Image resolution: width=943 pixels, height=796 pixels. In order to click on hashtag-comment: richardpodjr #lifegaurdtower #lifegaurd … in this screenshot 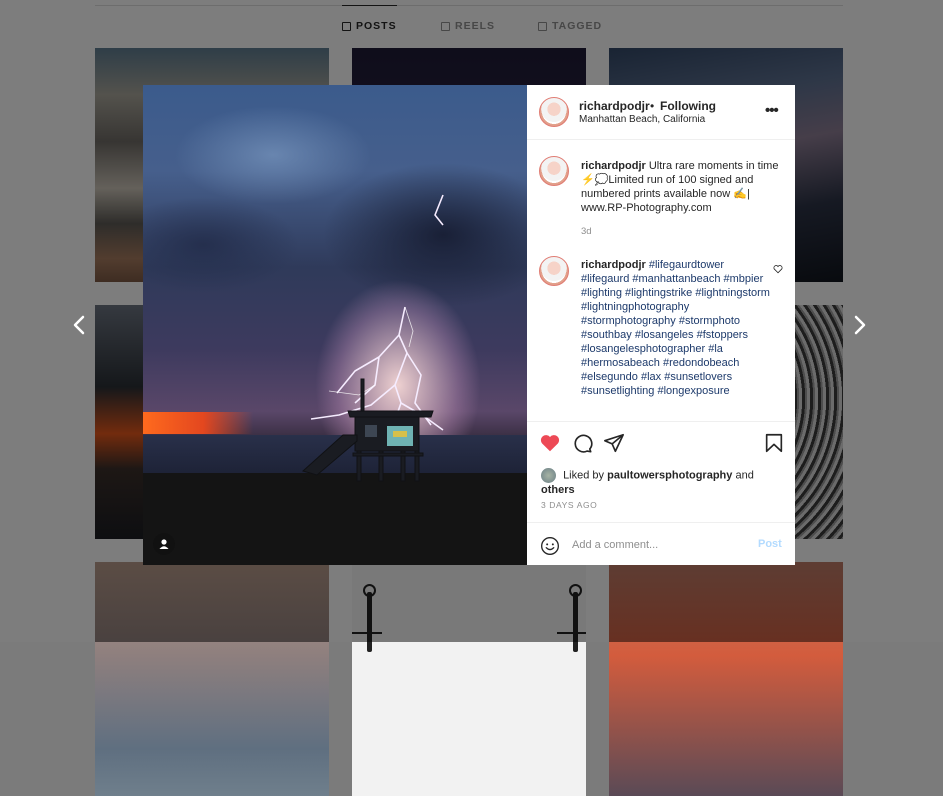, I will do `click(676, 328)`.